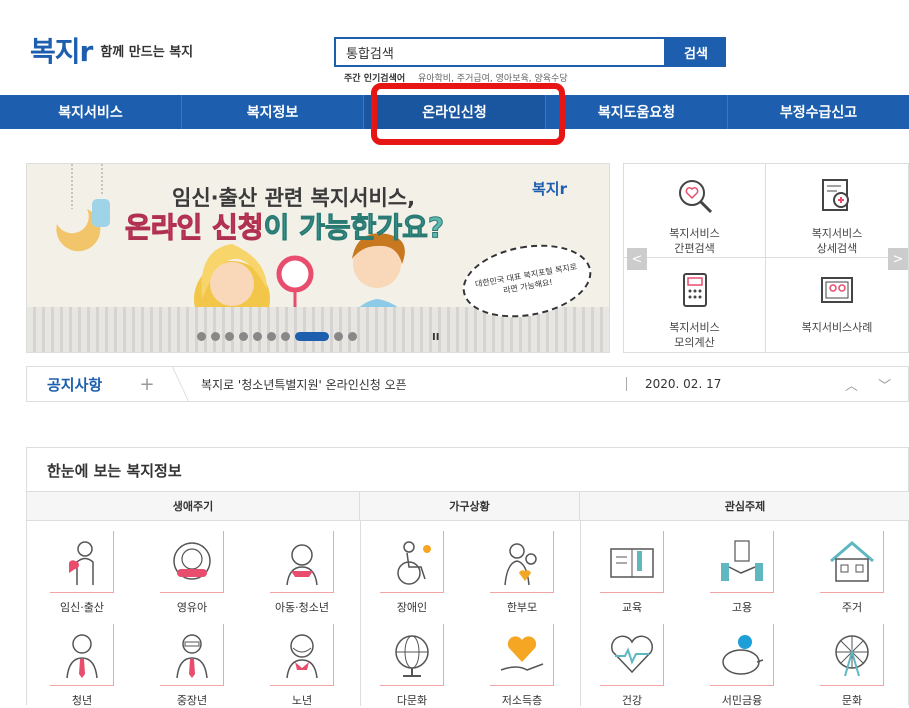 This screenshot has width=909, height=708. Describe the element at coordinates (852, 655) in the screenshot. I see `ferris-wheel-icon` at that location.